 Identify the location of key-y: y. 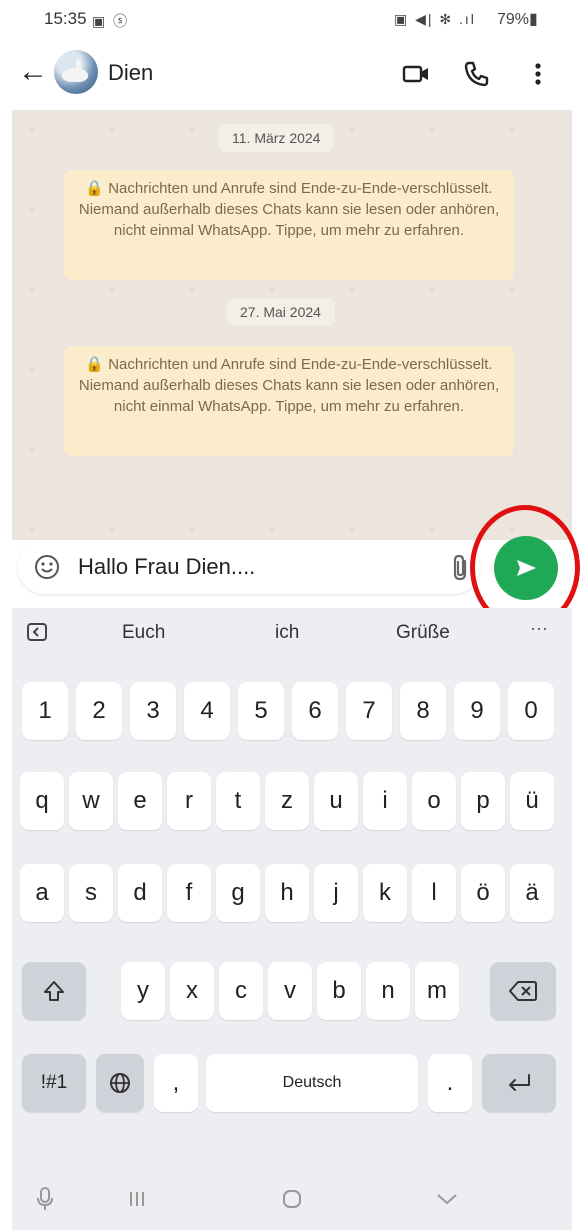
(143, 991).